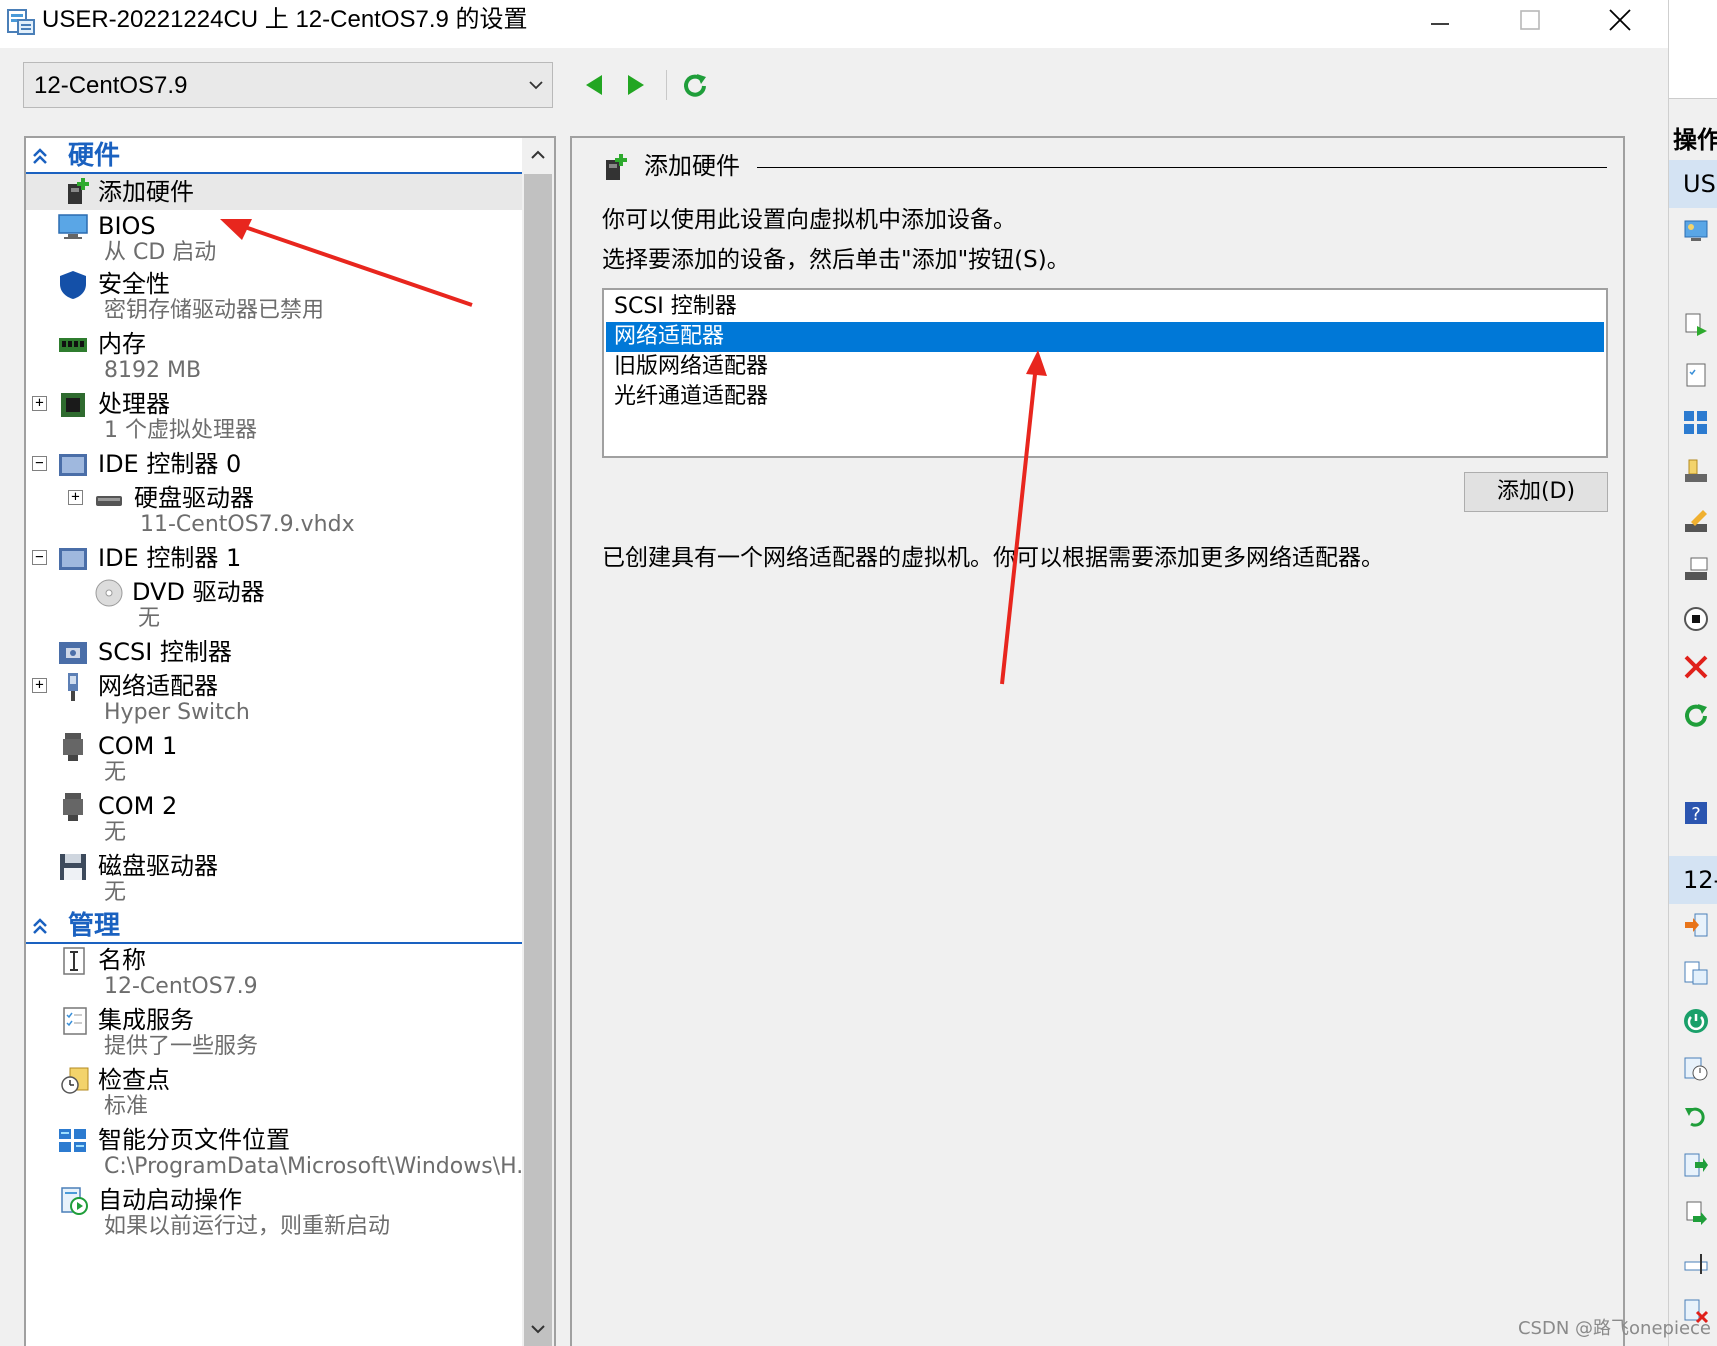 This screenshot has width=1717, height=1346. What do you see at coordinates (274, 760) in the screenshot?
I see `tree-item-com1: COM 1 无` at bounding box center [274, 760].